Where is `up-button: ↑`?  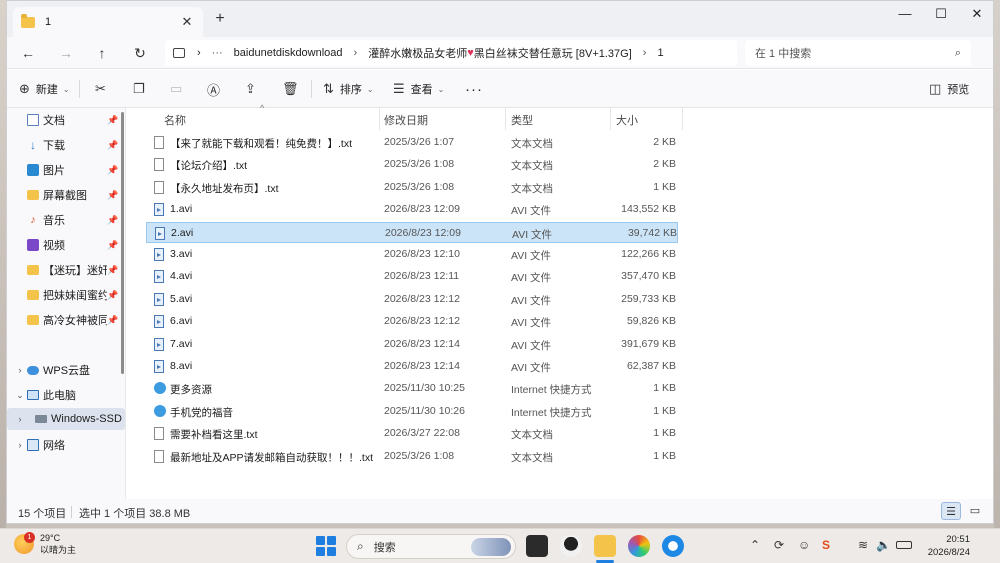
up-button: ↑ is located at coordinates (102, 53).